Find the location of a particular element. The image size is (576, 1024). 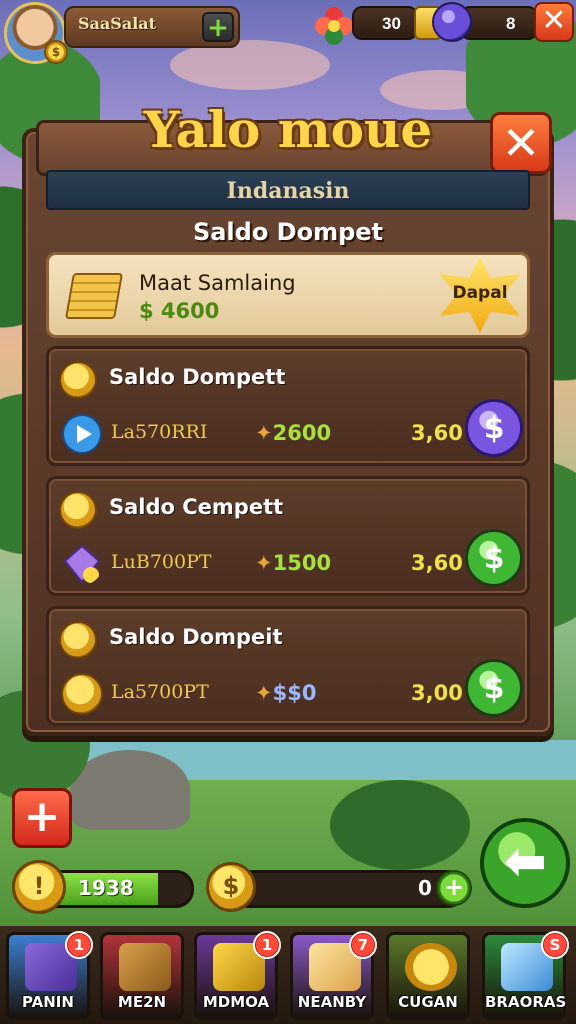

player-name-bar: SaaSalat + is located at coordinates (152, 27).